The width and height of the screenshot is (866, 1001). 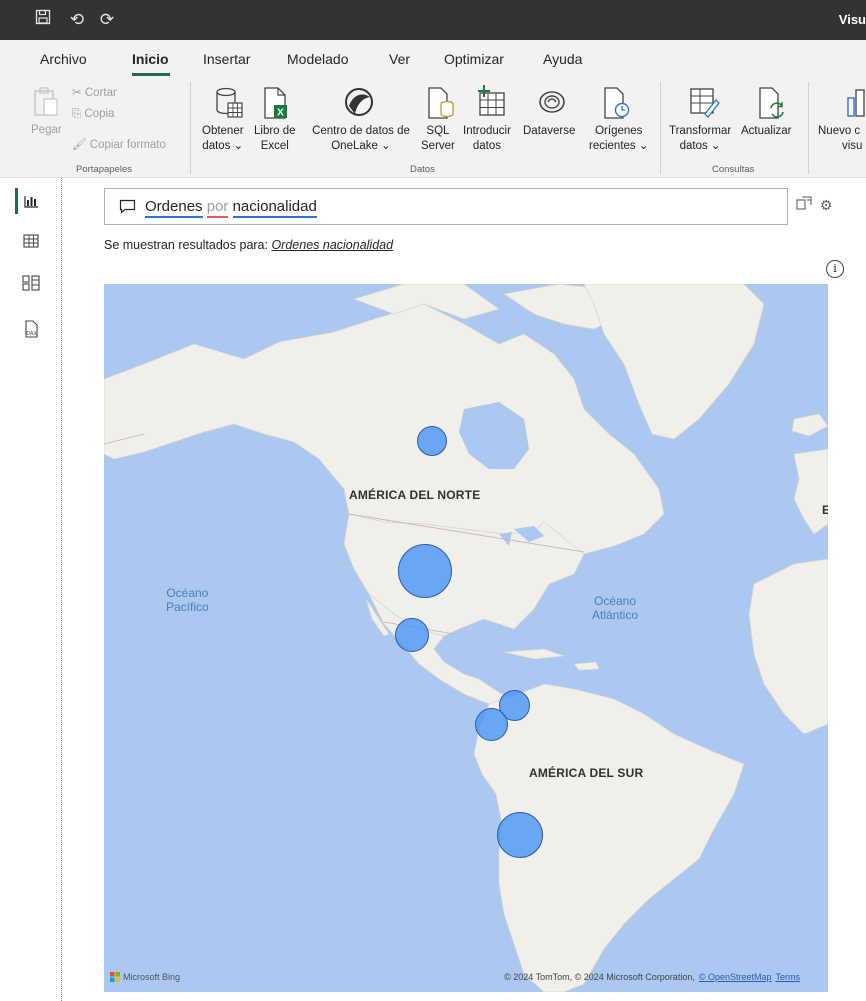 What do you see at coordinates (425, 571) in the screenshot?
I see `bubble-united-states` at bounding box center [425, 571].